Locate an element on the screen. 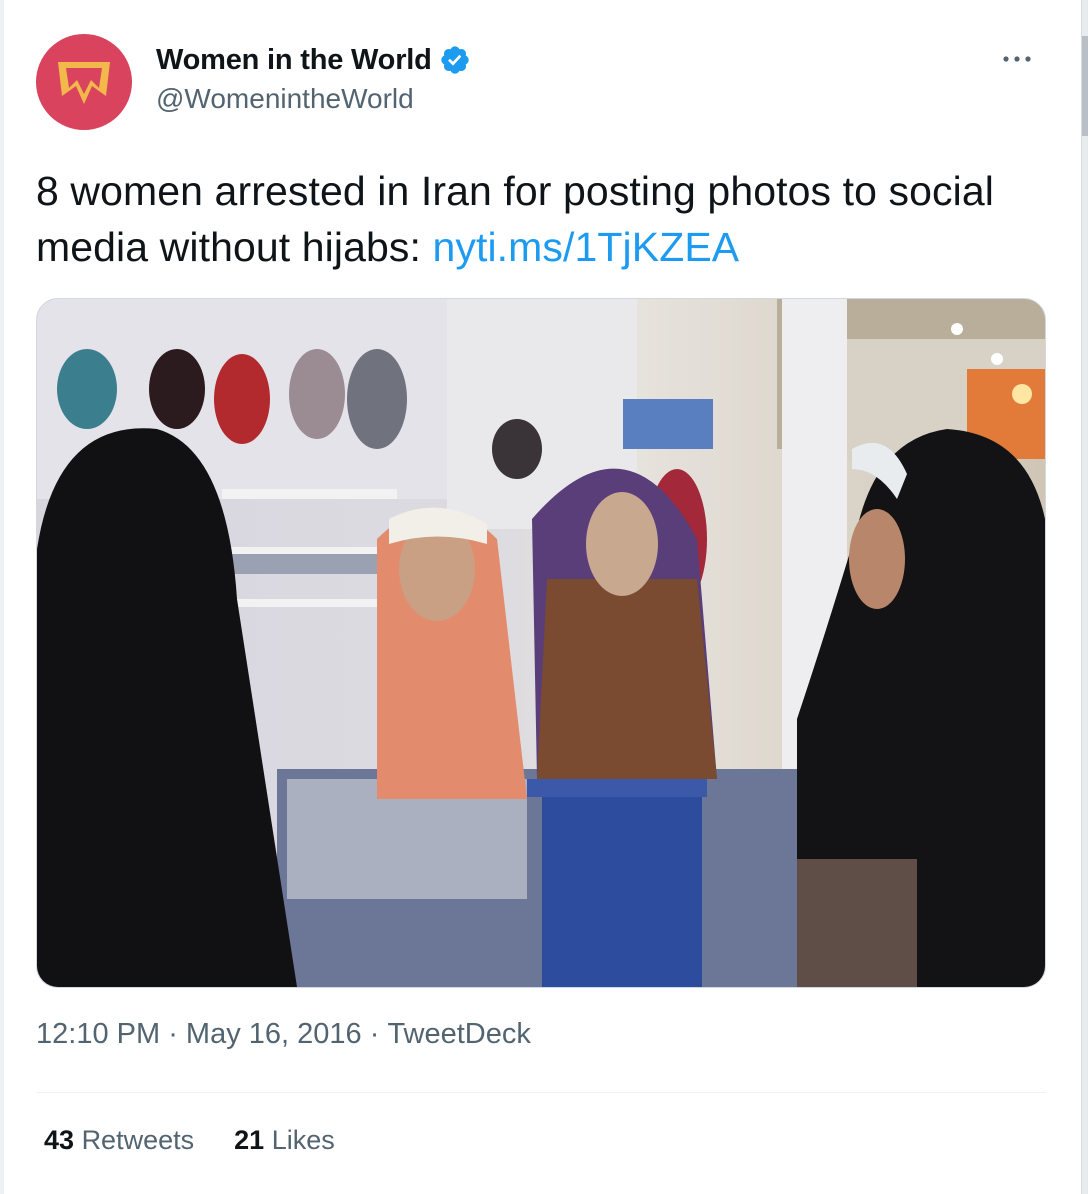  scrollbar-track is located at coordinates (1084, 597).